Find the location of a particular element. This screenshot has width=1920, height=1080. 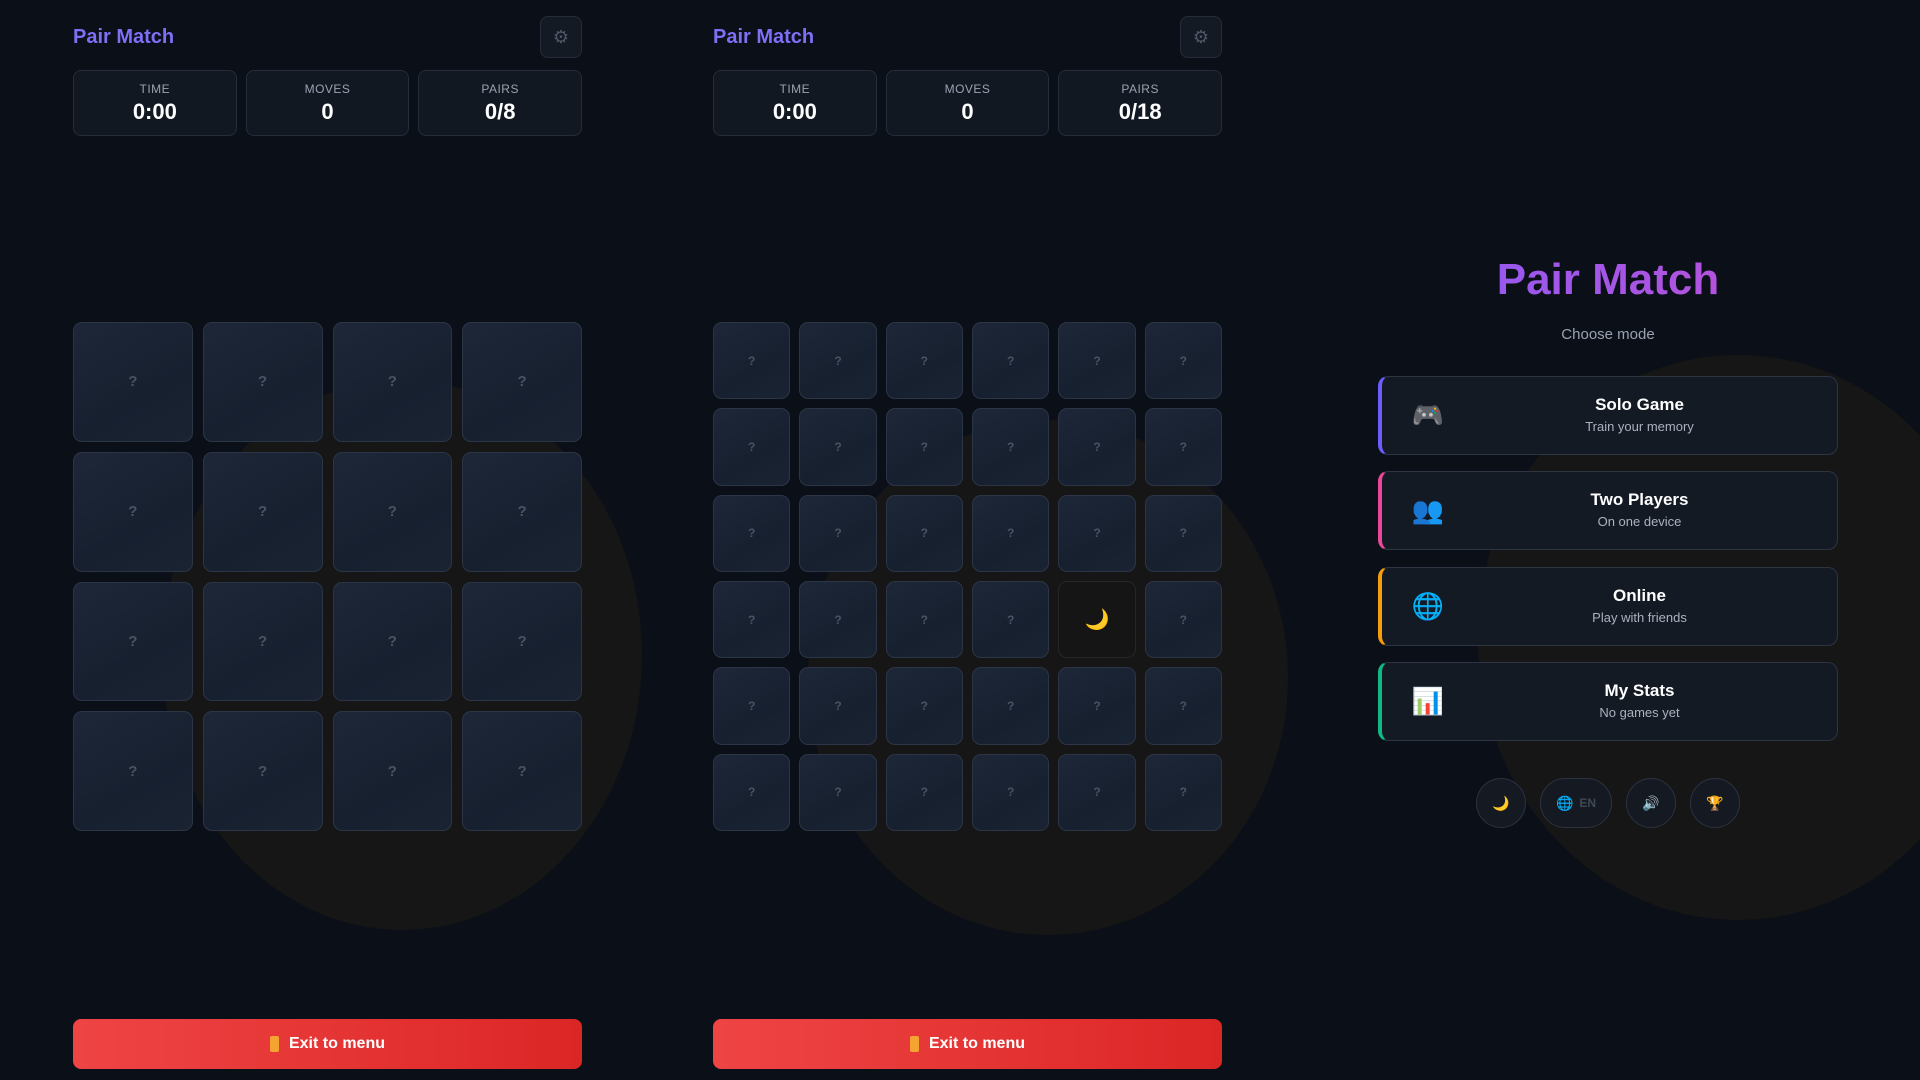

online-button: 🌐 Online Play with friends is located at coordinates (1608, 606).